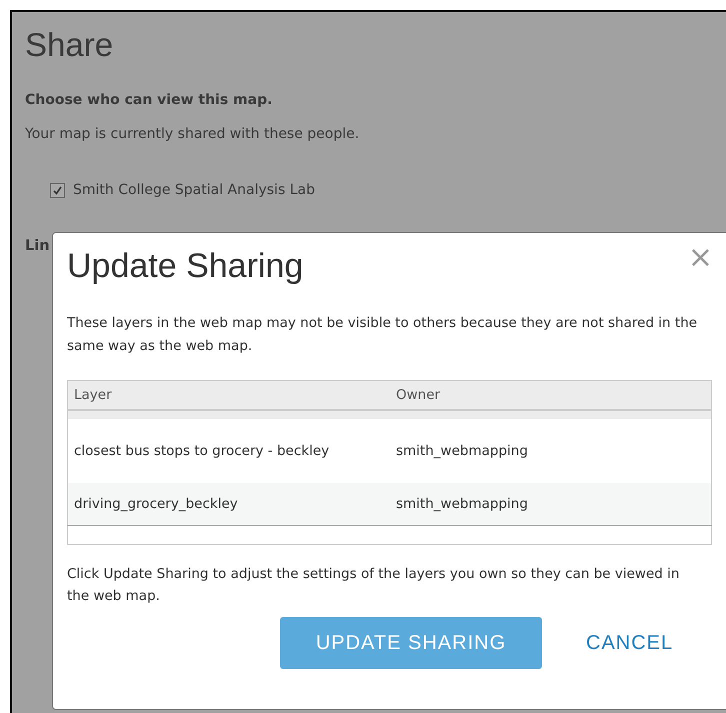  Describe the element at coordinates (382, 335) in the screenshot. I see `dialog-message: These layers in the web map may not be visible to others because they are not shared in the same way as the web map.` at that location.